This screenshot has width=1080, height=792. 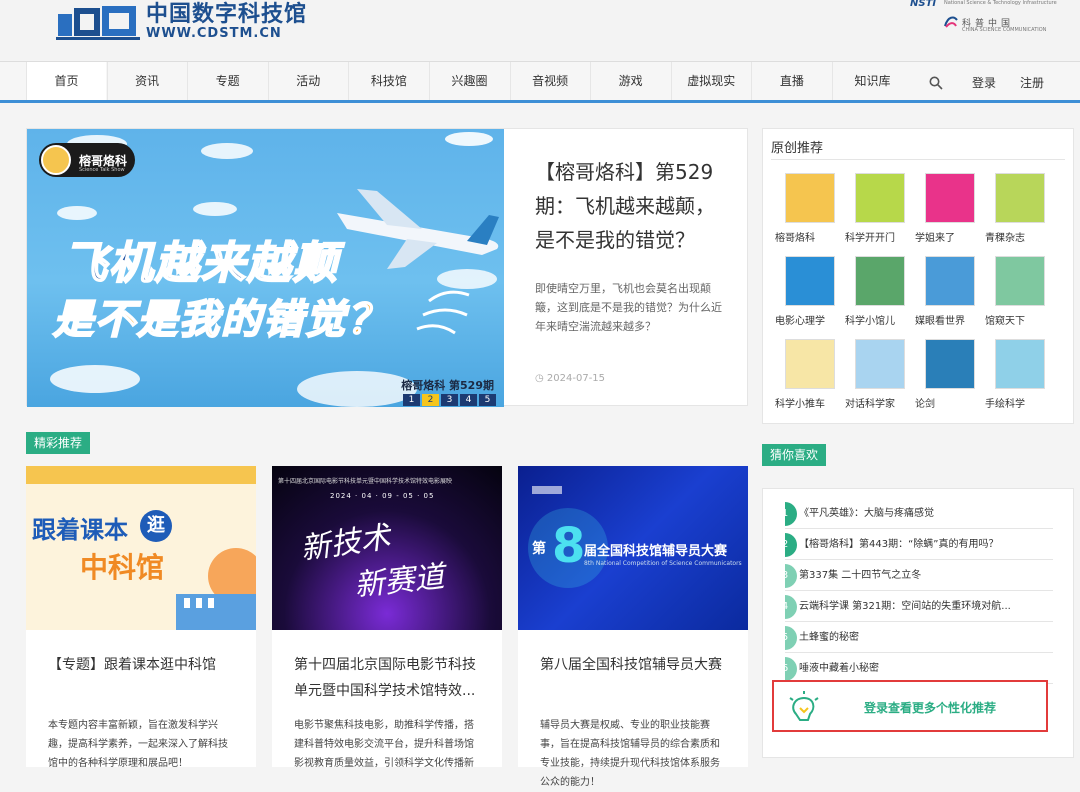 What do you see at coordinates (430, 400) in the screenshot?
I see `hero-page-2: 2` at bounding box center [430, 400].